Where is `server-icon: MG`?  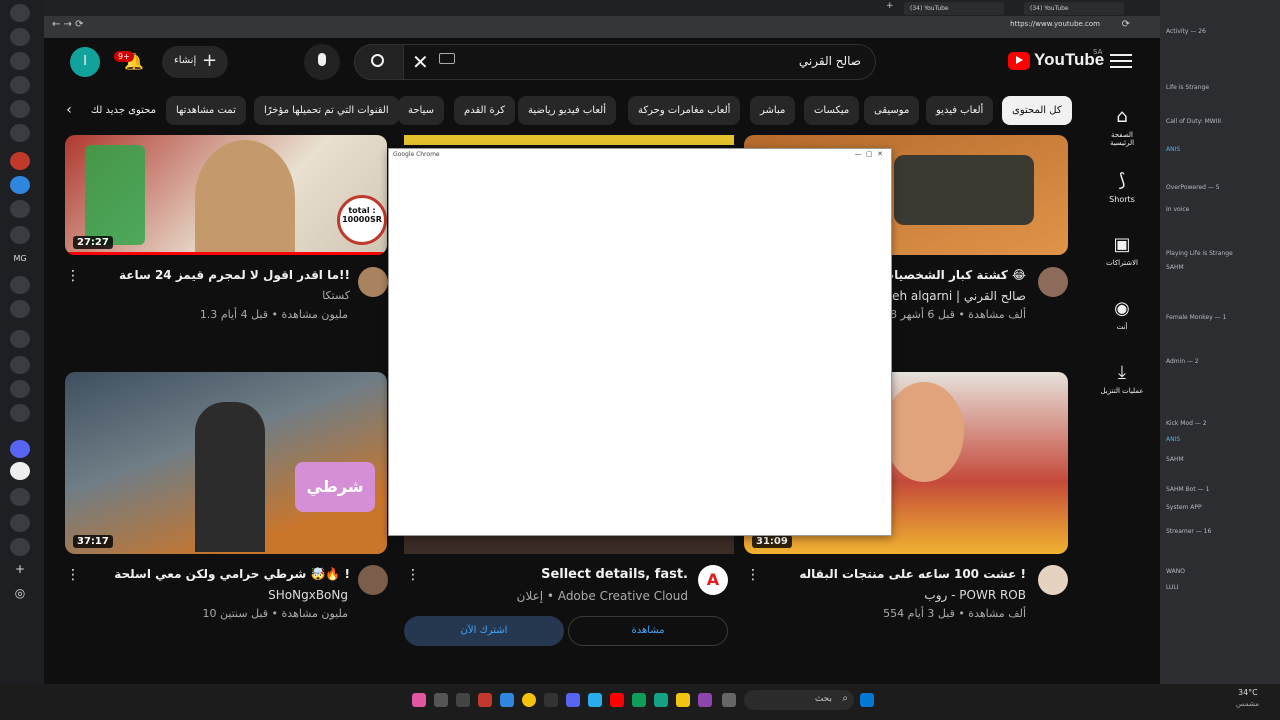 server-icon: MG is located at coordinates (20, 259).